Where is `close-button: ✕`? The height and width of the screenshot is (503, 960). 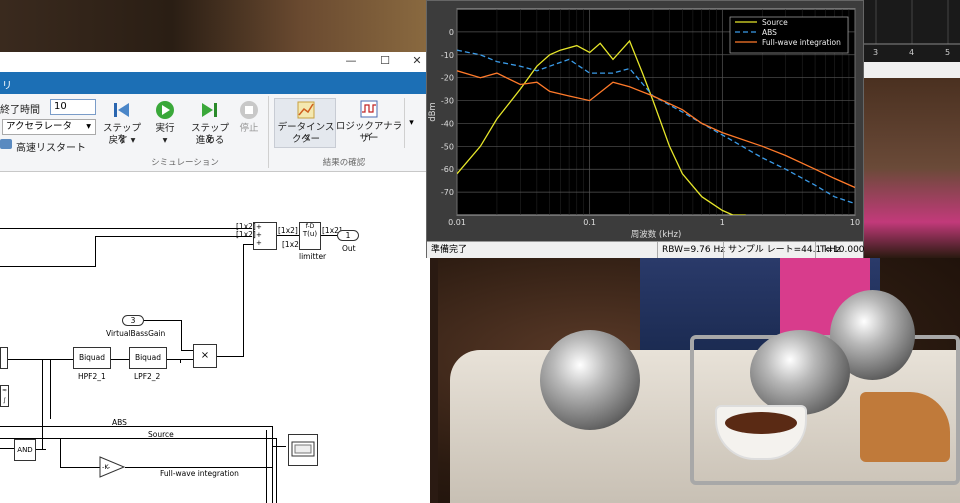 close-button: ✕ is located at coordinates (417, 62).